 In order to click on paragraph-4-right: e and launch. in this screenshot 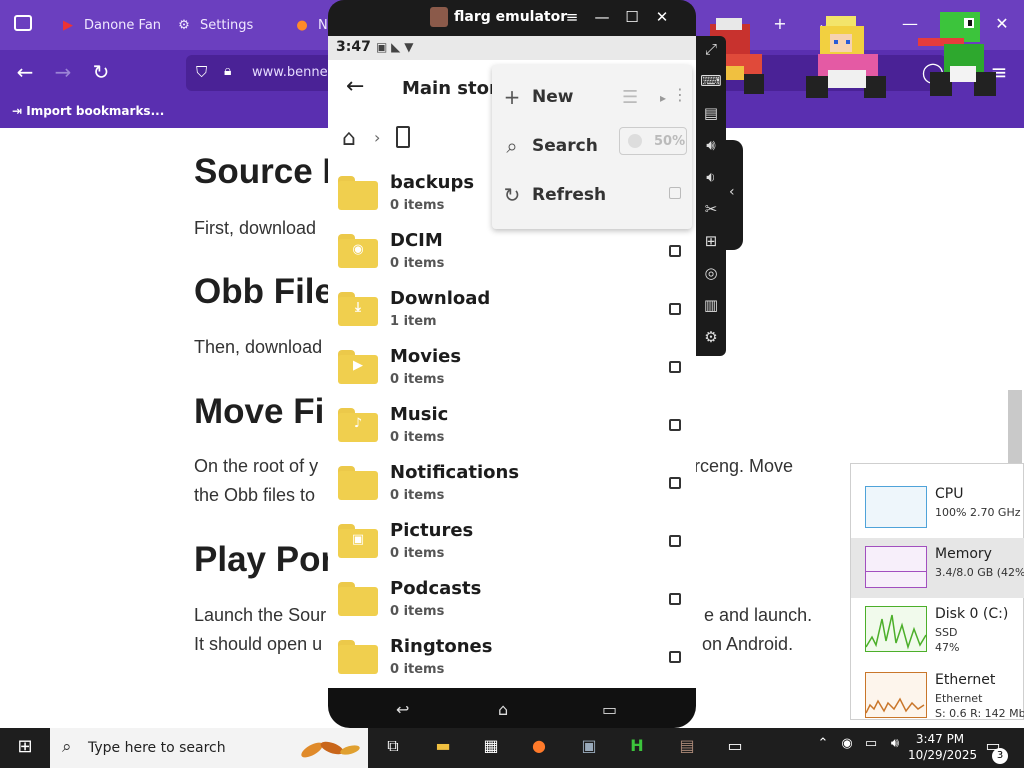, I will do `click(758, 615)`.